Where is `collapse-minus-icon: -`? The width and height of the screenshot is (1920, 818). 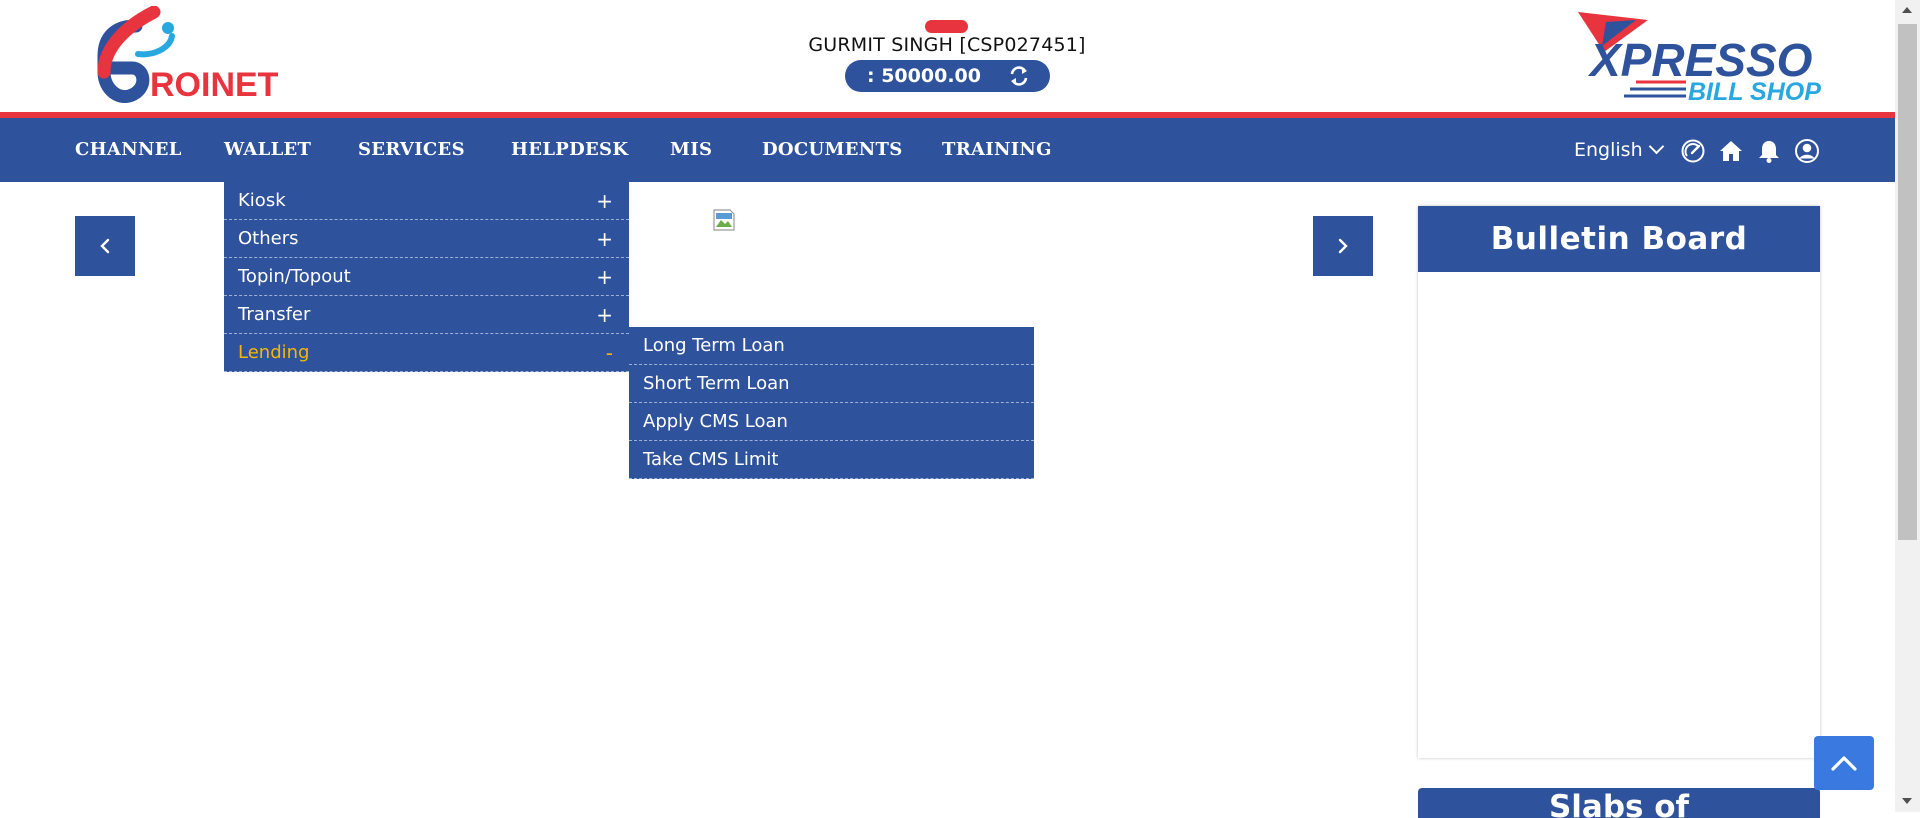
collapse-minus-icon: - is located at coordinates (609, 353).